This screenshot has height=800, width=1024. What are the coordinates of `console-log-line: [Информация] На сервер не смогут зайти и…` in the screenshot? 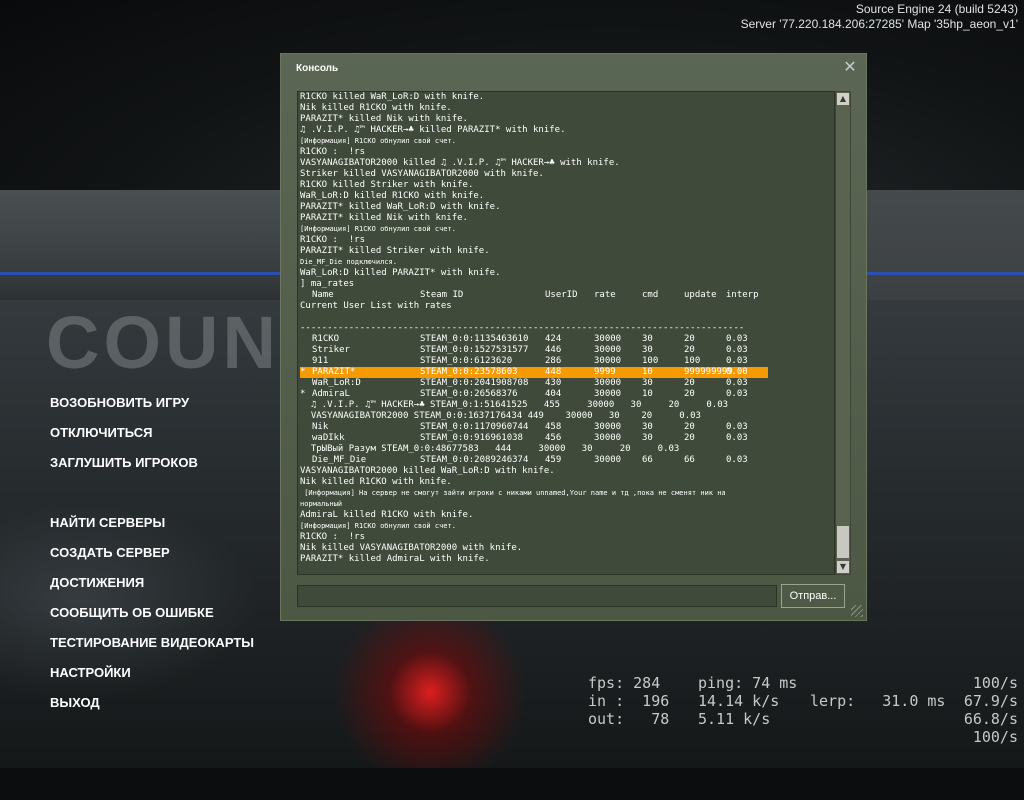 It's located at (513, 493).